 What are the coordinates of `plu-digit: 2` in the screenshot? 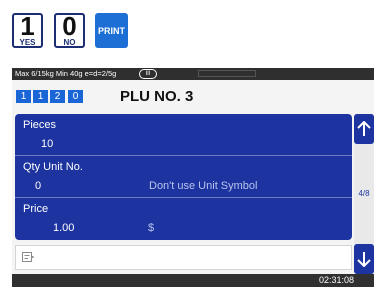 It's located at (57, 96).